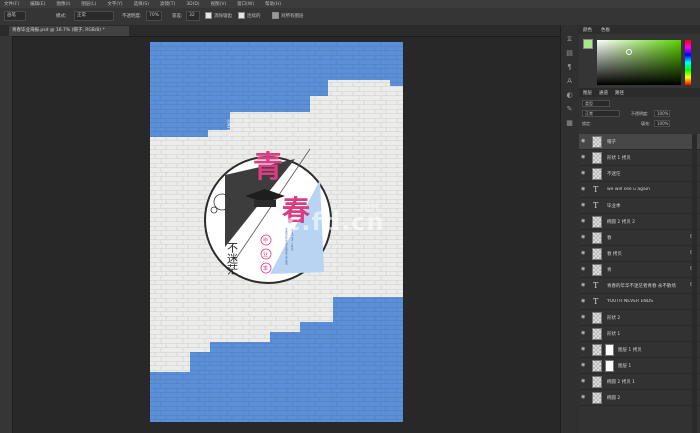 The image size is (700, 433). What do you see at coordinates (639, 158) in the screenshot?
I see `layer-row: ◉ 形状 1 拷贝` at bounding box center [639, 158].